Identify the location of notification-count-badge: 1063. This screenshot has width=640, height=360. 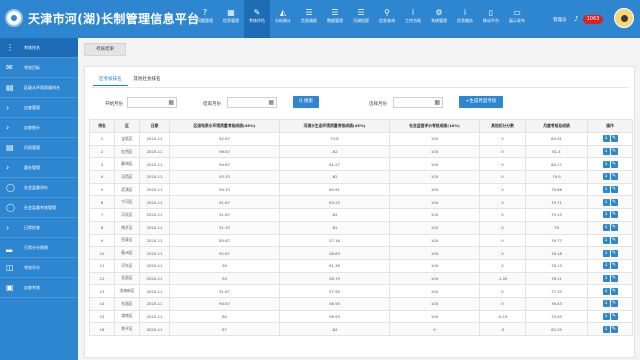
(593, 19).